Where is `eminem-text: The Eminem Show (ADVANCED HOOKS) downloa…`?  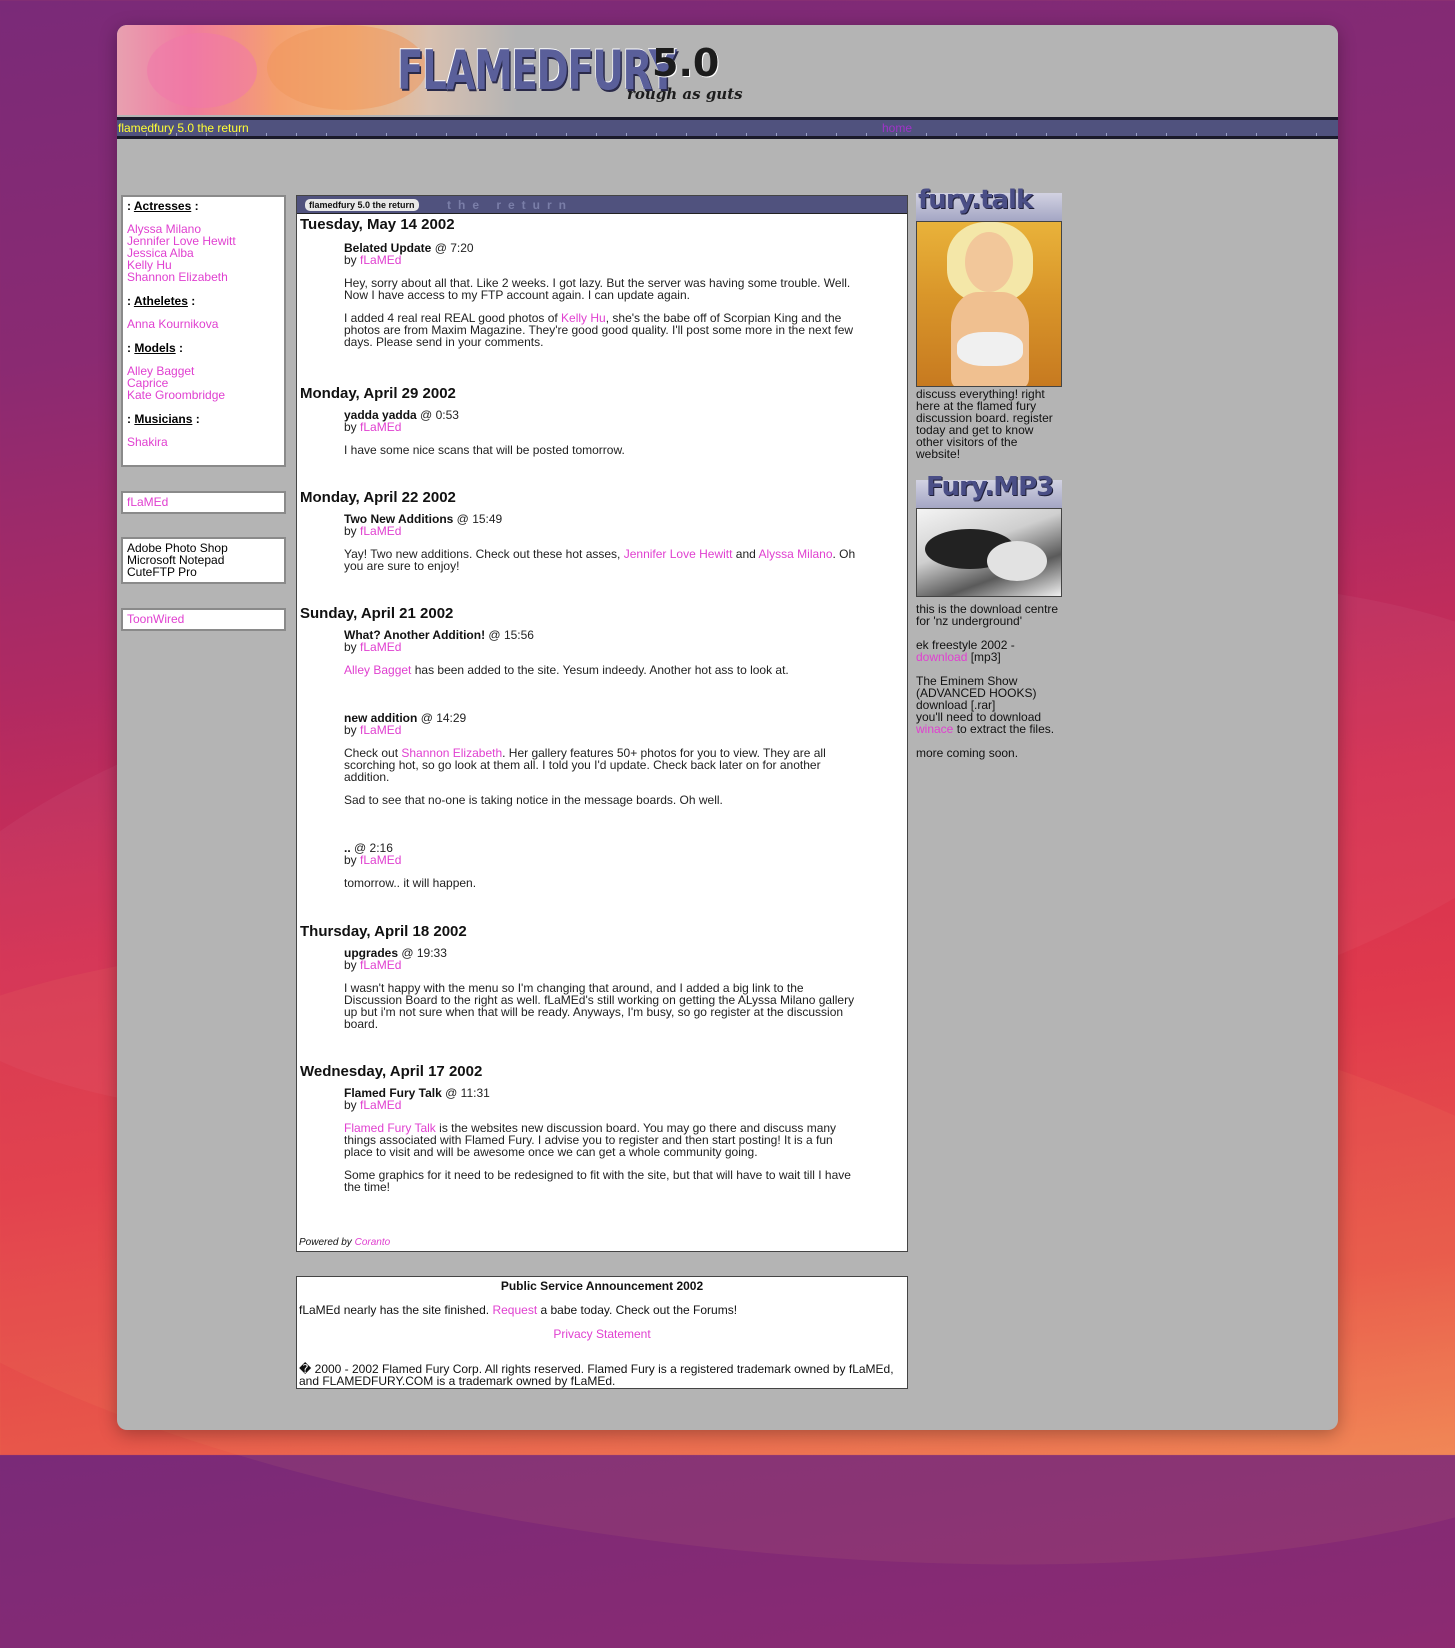
eminem-text: The Eminem Show (ADVANCED HOOKS) downloa… is located at coordinates (976, 693).